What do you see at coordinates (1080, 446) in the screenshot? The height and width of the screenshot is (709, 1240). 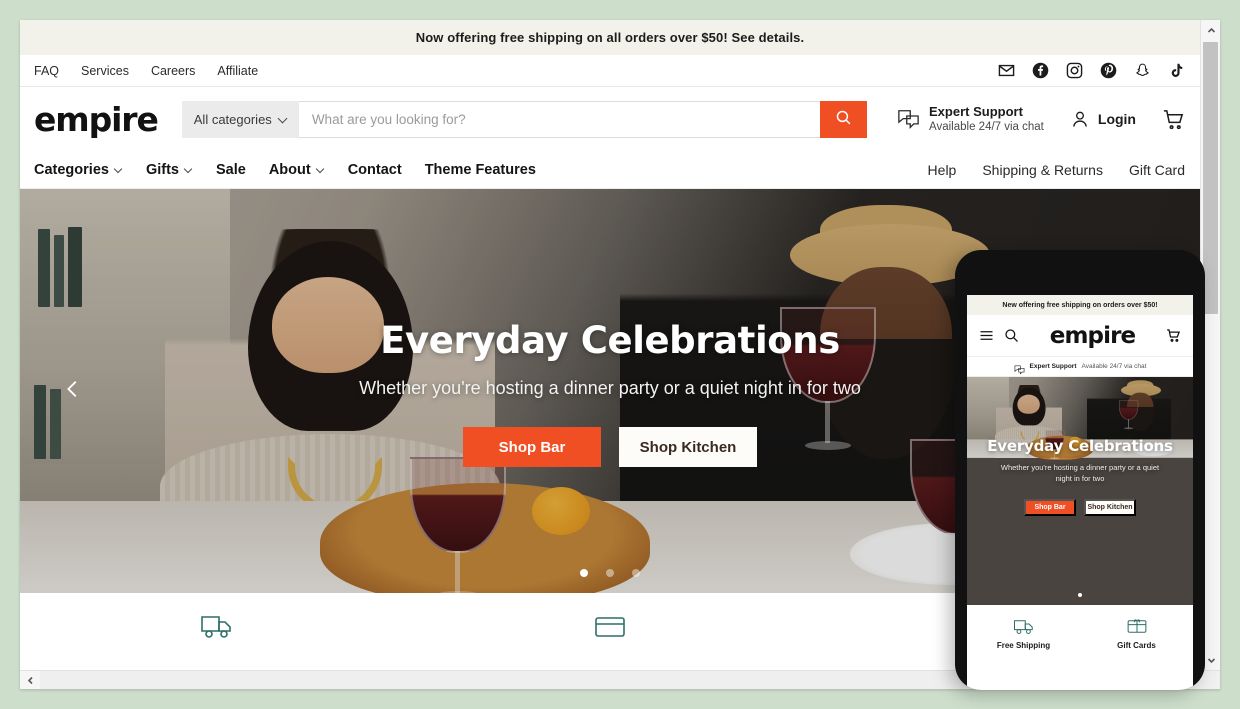 I see `mobile-hero-title: Everyday Celebrations` at bounding box center [1080, 446].